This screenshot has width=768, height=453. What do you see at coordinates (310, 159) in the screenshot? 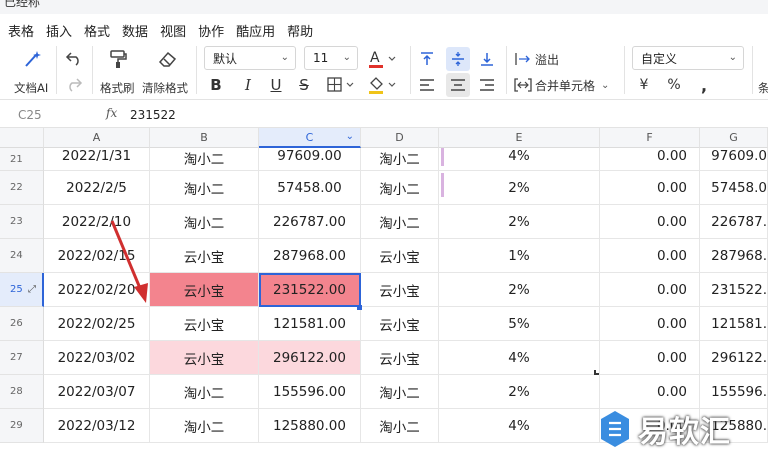
I see `cell-amount: 97609.00` at bounding box center [310, 159].